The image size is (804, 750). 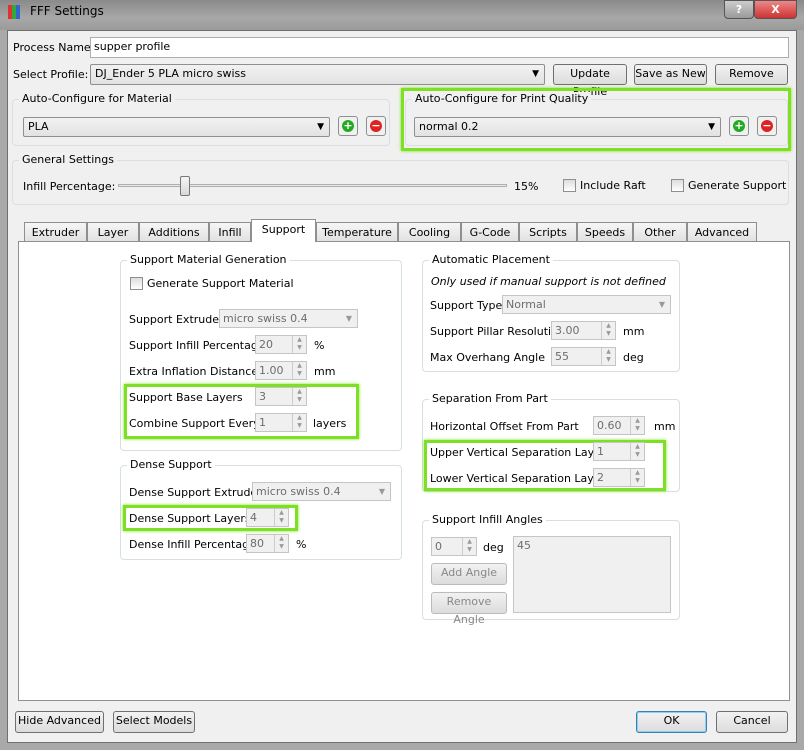 I want to click on generate-support-material-checkbox, so click(x=136, y=283).